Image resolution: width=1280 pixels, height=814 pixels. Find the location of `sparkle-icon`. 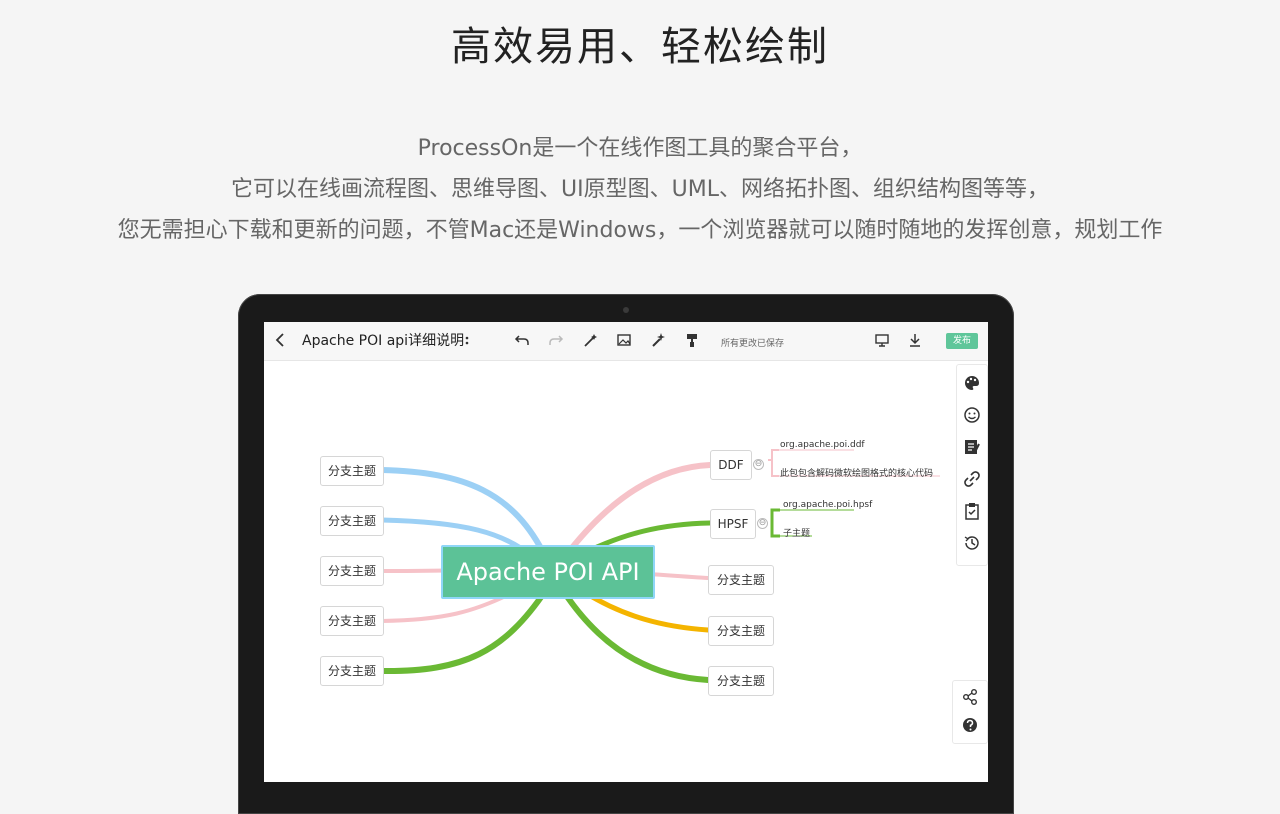

sparkle-icon is located at coordinates (658, 342).